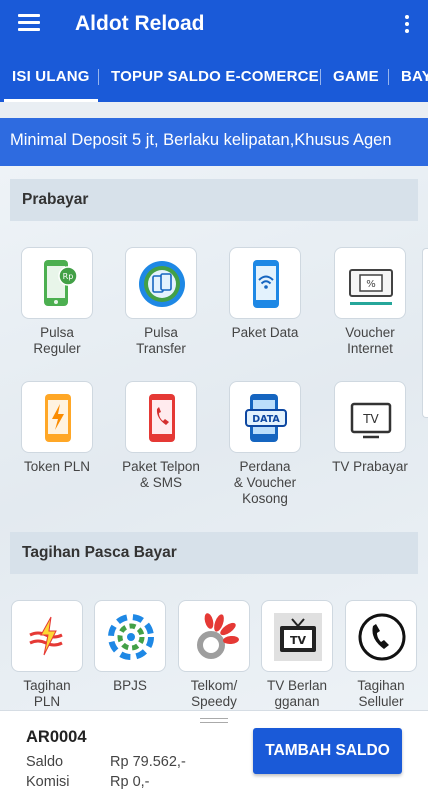 The height and width of the screenshot is (800, 428). I want to click on menu-item-label: Tagihan Selluler, so click(381, 693).